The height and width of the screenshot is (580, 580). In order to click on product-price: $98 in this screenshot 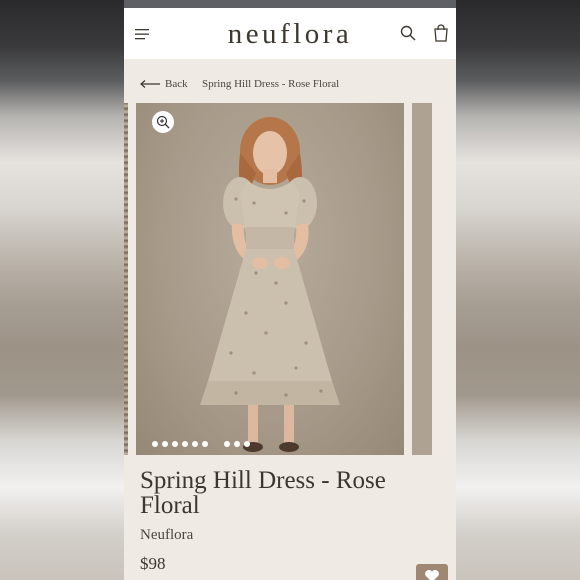, I will do `click(153, 563)`.